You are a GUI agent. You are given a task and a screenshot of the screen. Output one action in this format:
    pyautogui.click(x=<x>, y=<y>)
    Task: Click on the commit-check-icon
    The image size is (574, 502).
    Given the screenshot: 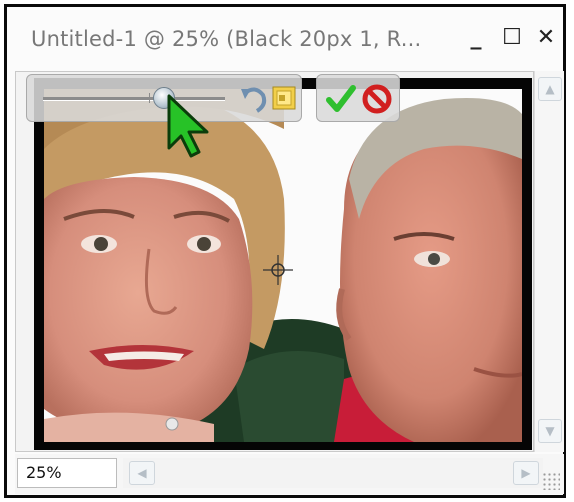 What is the action you would take?
    pyautogui.click(x=341, y=99)
    